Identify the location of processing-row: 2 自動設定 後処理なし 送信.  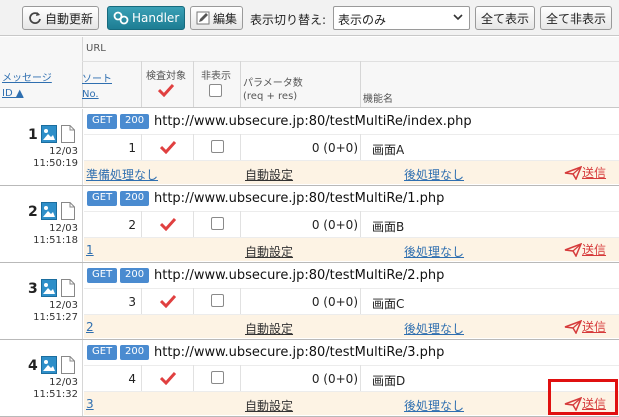
(351, 326).